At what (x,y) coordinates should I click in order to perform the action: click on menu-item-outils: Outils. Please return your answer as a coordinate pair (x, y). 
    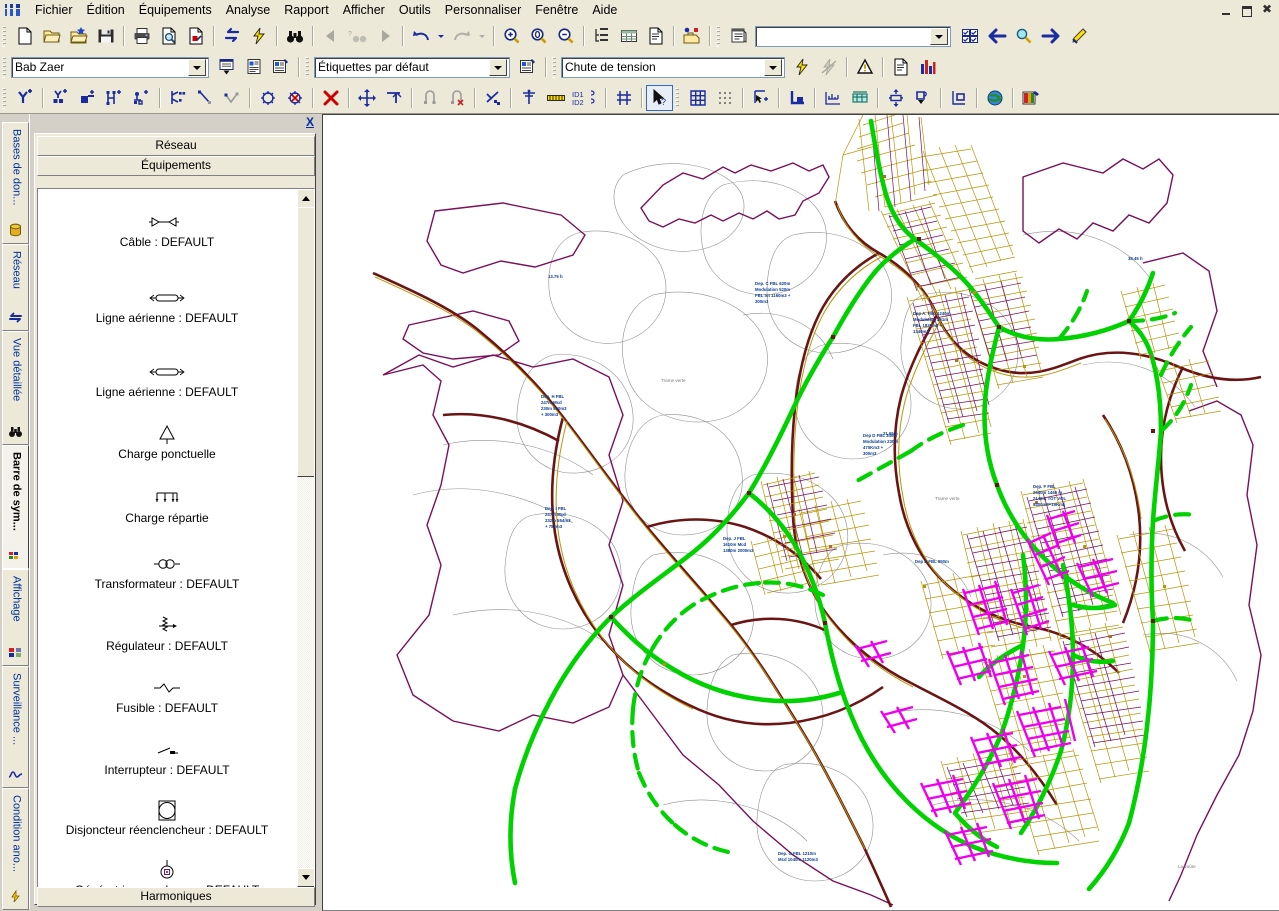
    Looking at the image, I should click on (415, 10).